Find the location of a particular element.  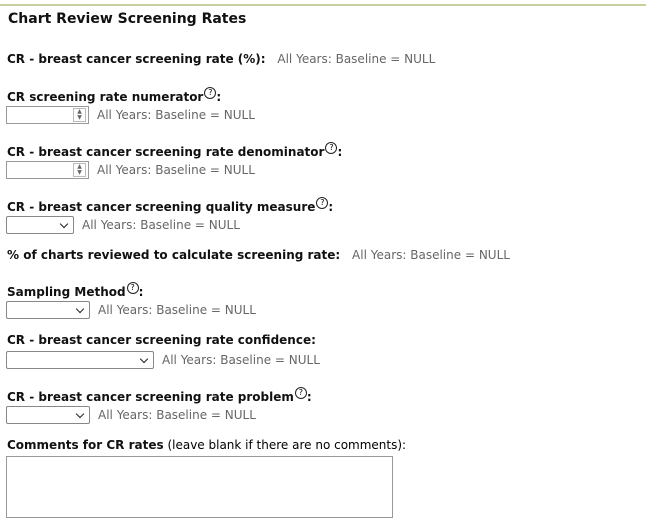

sampling-control-row: All Years: Baseline = NULL is located at coordinates (131, 310).